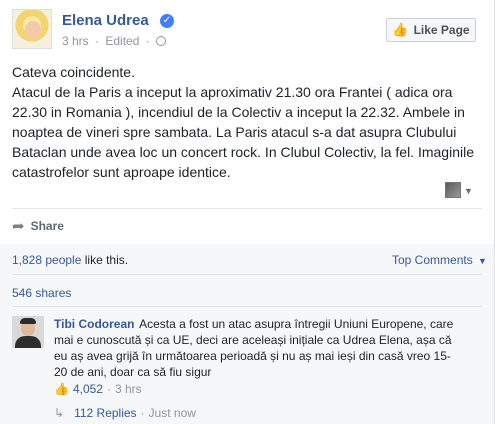 The width and height of the screenshot is (495, 424). Describe the element at coordinates (73, 72) in the screenshot. I see `post-paragraph-1: Cateva coincidente.` at that location.